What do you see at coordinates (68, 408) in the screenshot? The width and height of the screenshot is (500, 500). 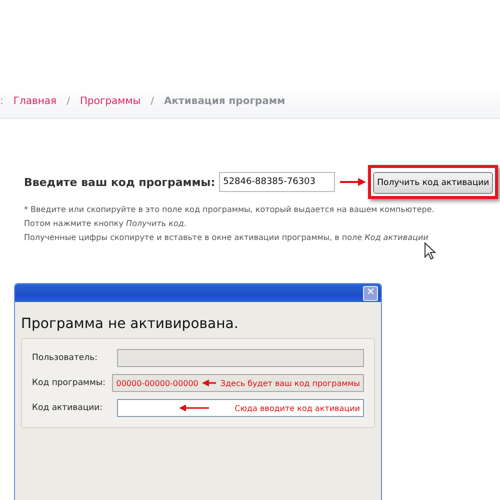 I see `field-label: Код активации:` at bounding box center [68, 408].